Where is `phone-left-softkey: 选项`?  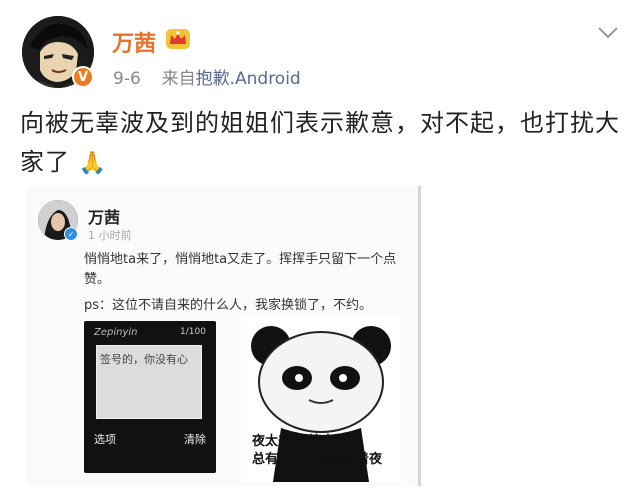 phone-left-softkey: 选项 is located at coordinates (105, 439).